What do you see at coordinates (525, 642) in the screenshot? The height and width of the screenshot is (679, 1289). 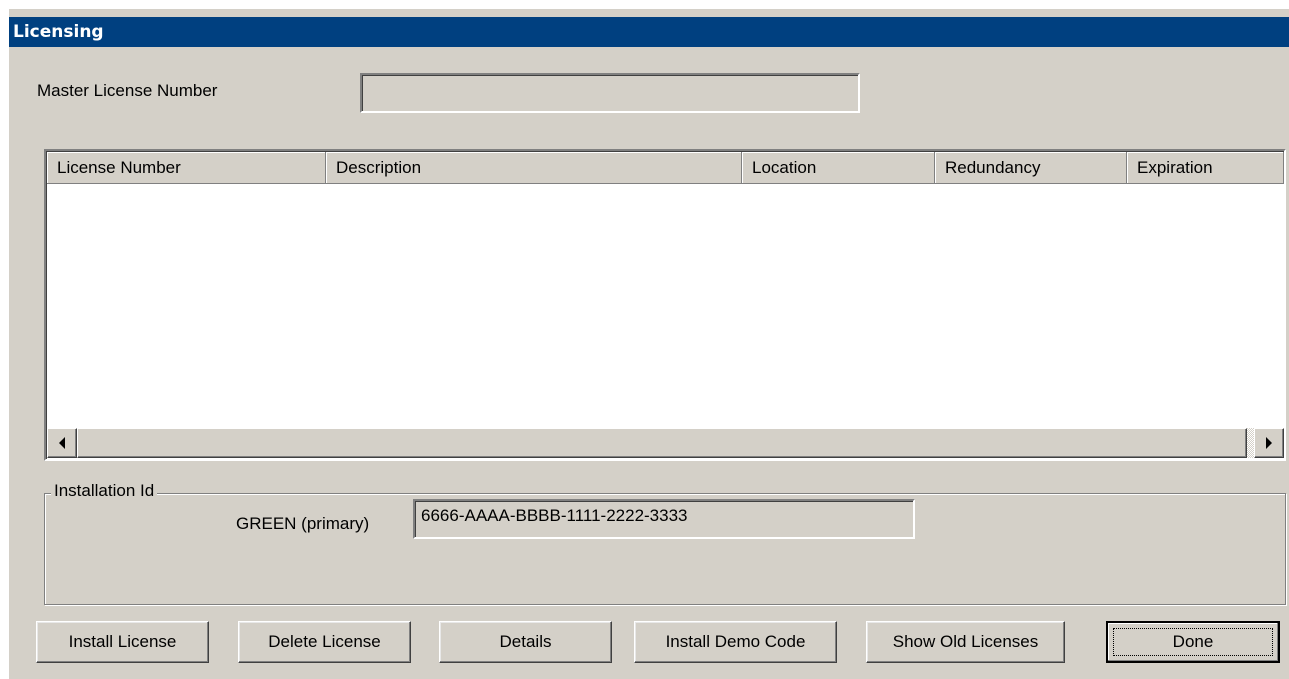 I see `details-button: Details` at bounding box center [525, 642].